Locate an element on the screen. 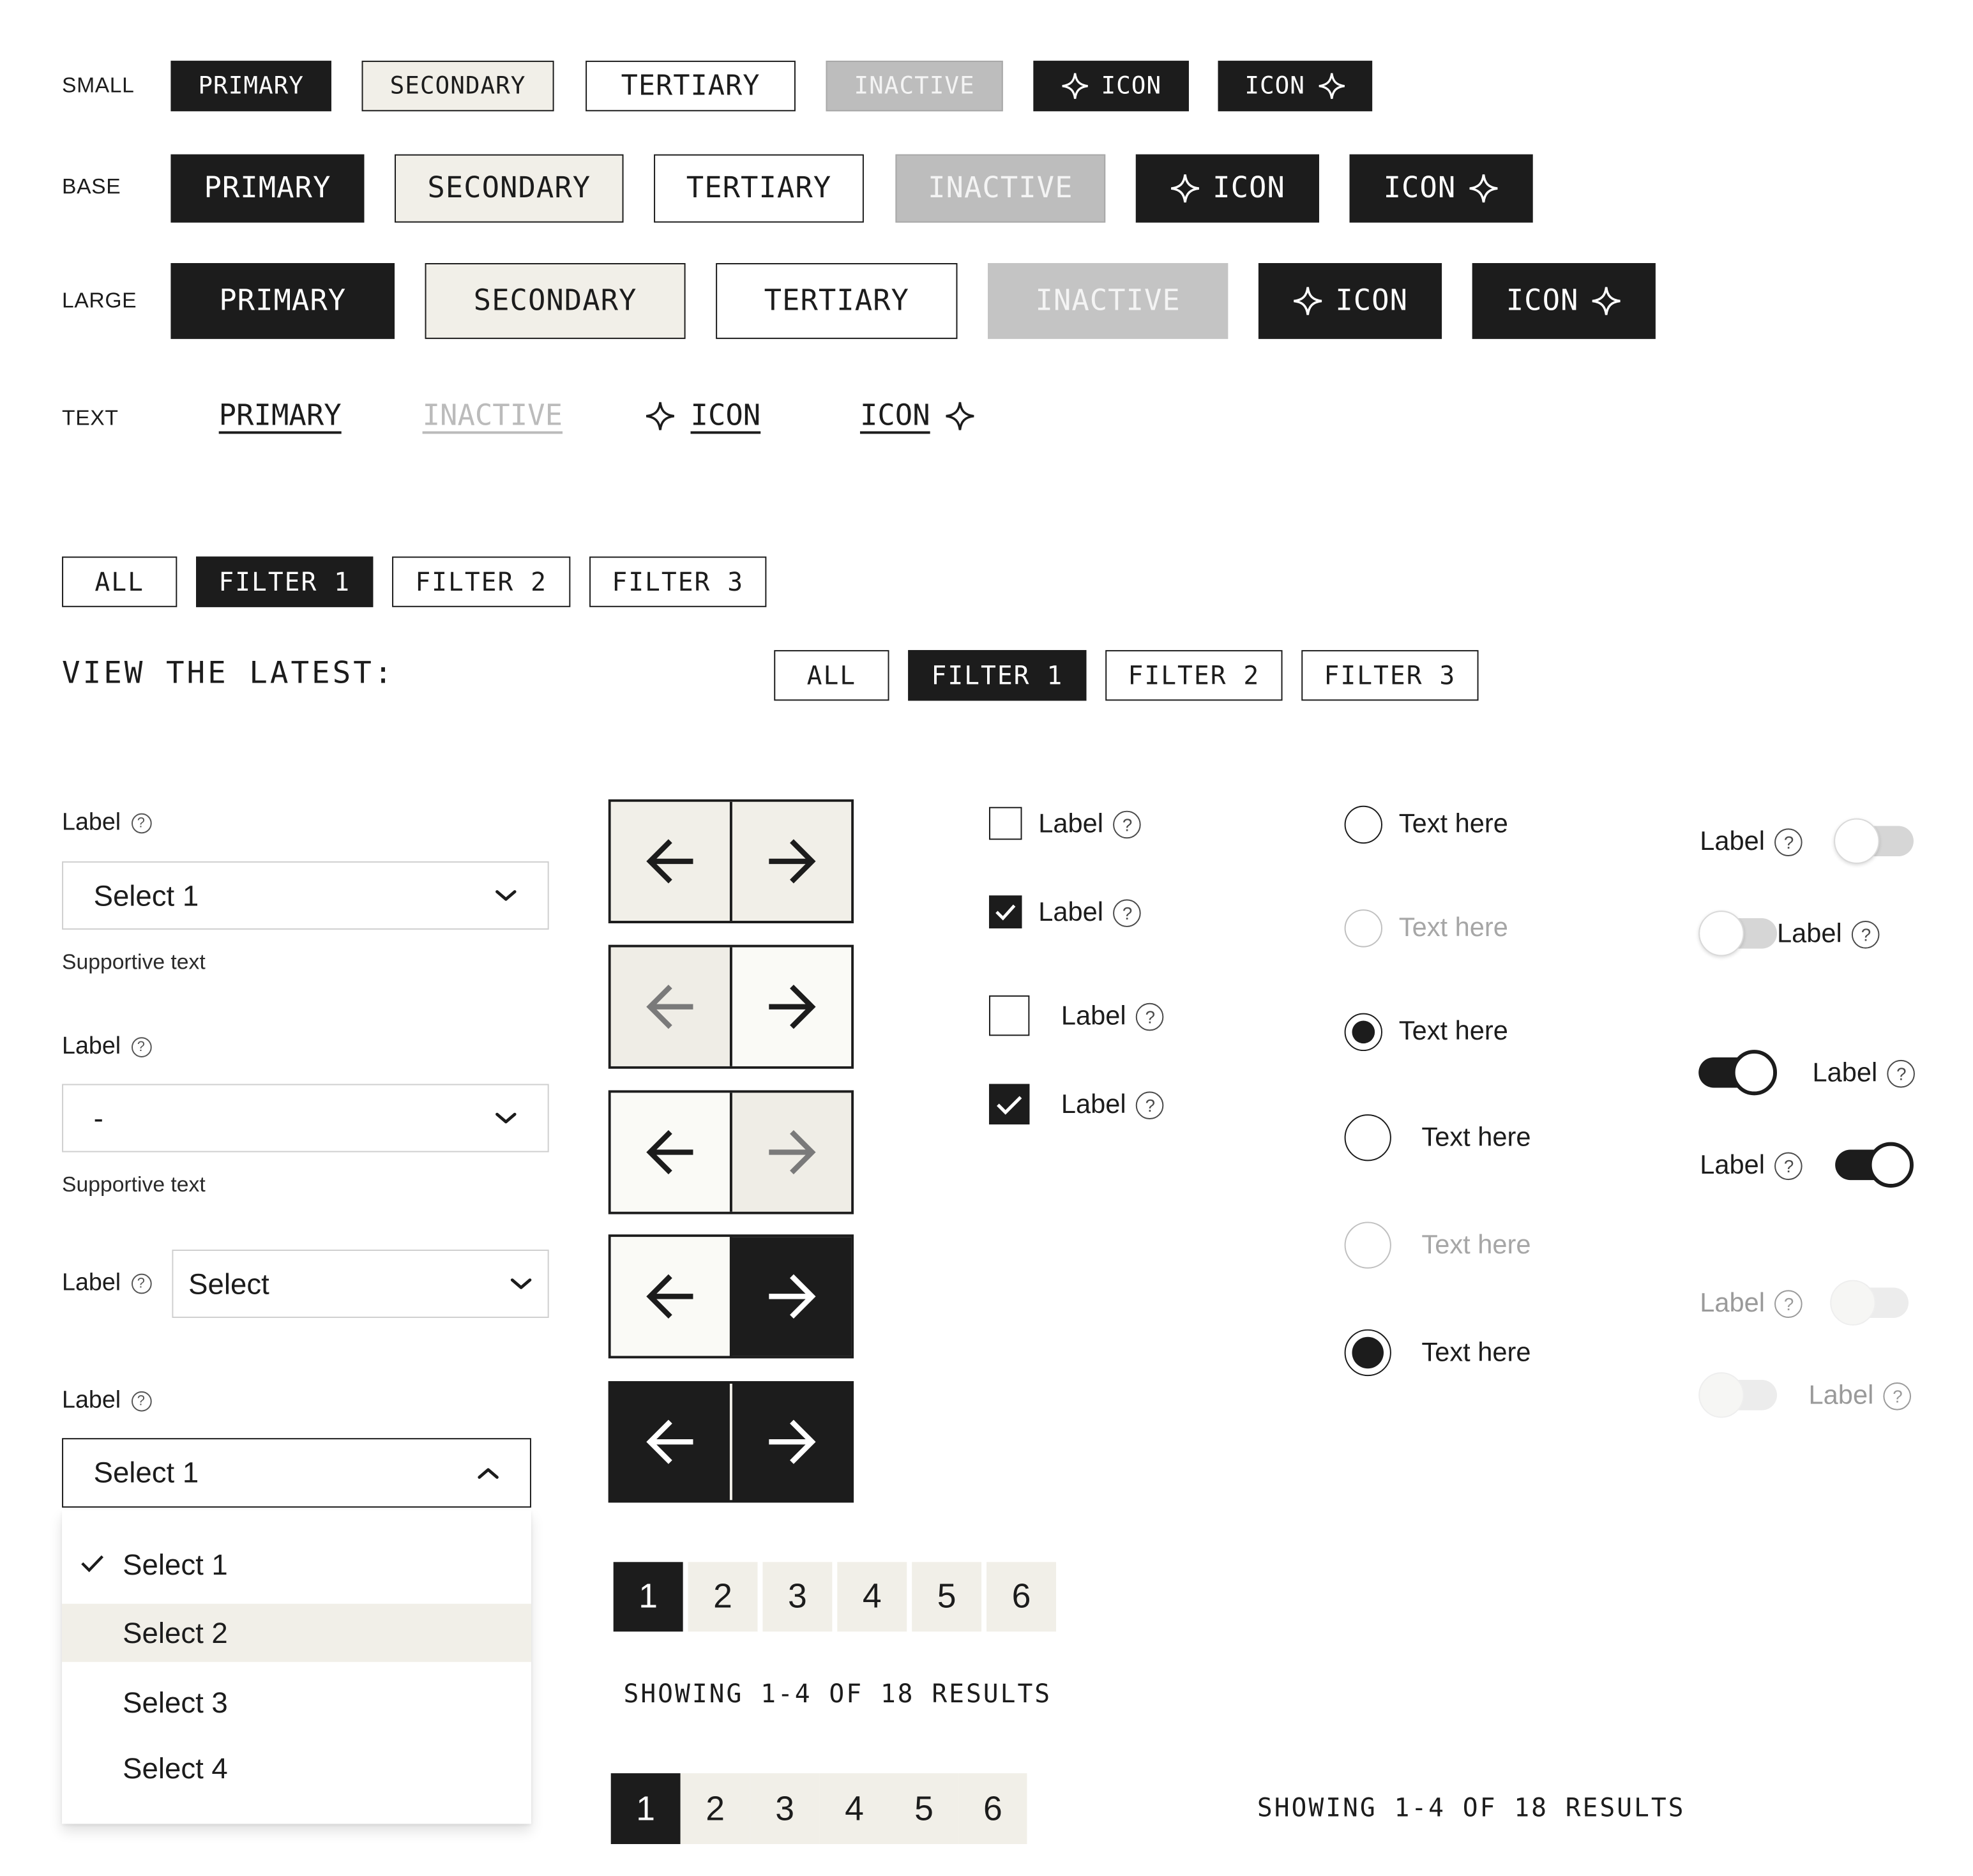  radio-unselected is located at coordinates (1363, 824).